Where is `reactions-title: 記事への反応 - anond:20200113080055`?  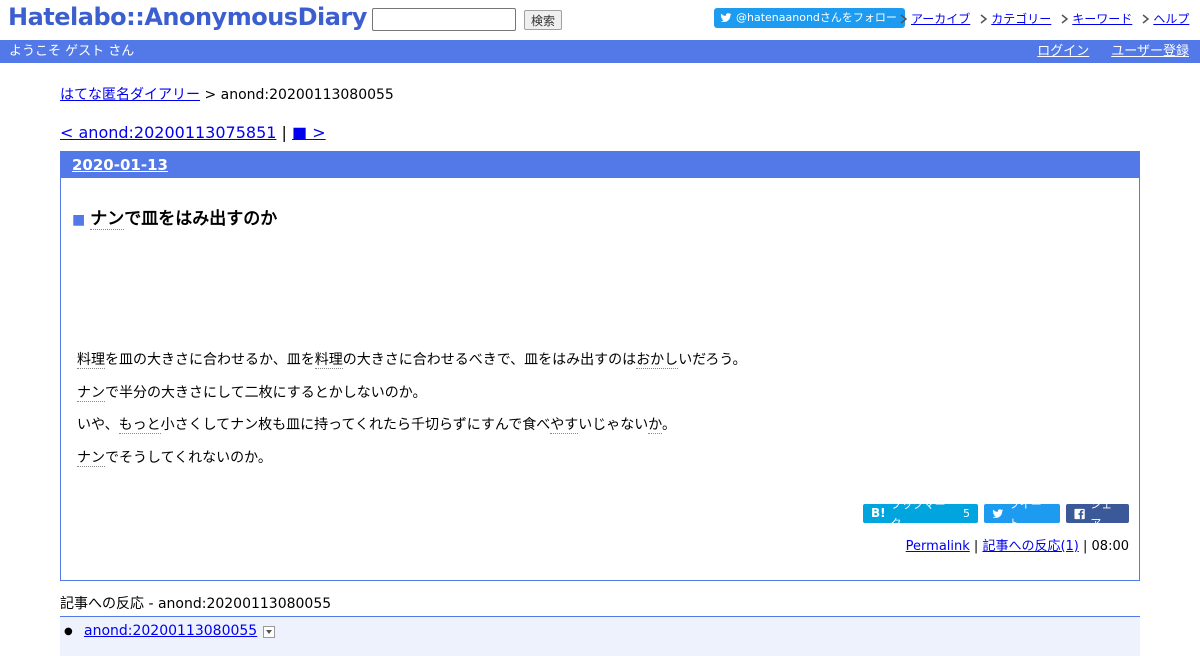 reactions-title: 記事への反応 - anond:20200113080055 is located at coordinates (196, 604).